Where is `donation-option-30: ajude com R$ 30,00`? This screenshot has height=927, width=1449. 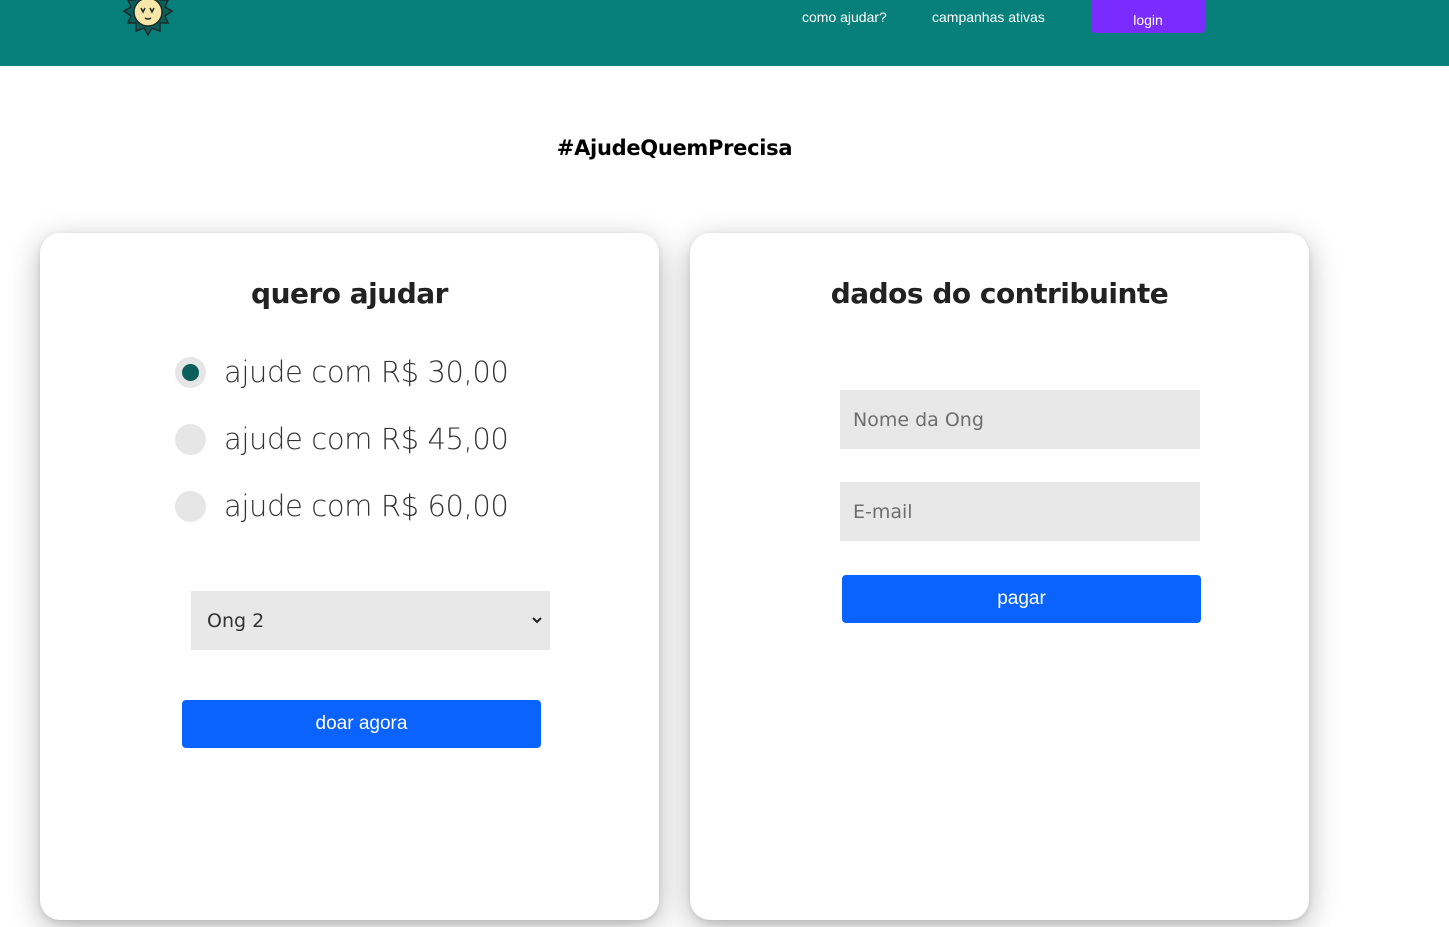
donation-option-30: ajude com R$ 30,00 is located at coordinates (375, 372).